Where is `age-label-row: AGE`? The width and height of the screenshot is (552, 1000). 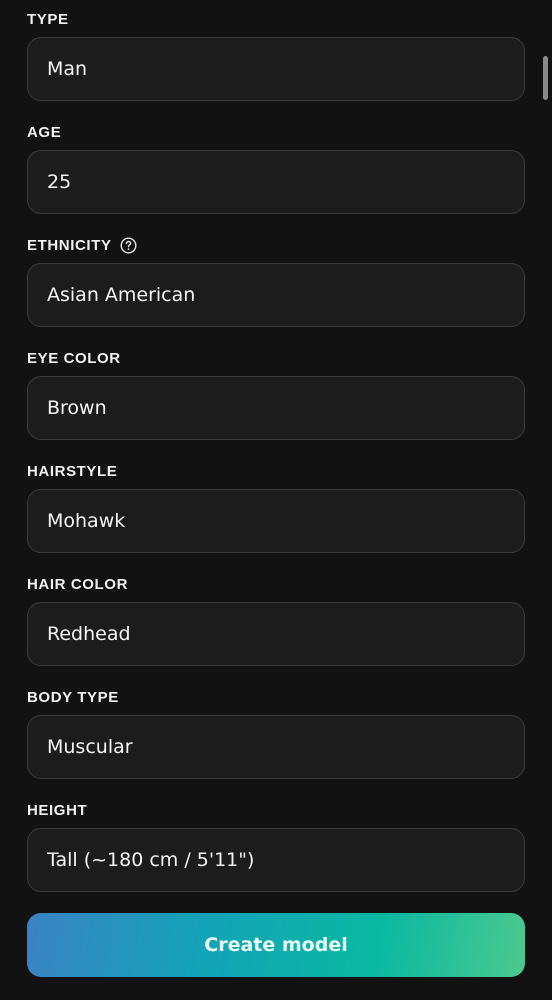
age-label-row: AGE is located at coordinates (44, 132).